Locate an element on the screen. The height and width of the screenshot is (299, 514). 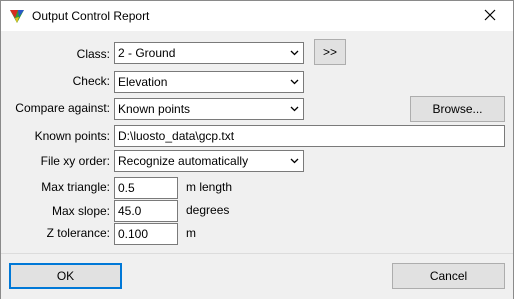
max-slope-label: Max slope: is located at coordinates (80, 211).